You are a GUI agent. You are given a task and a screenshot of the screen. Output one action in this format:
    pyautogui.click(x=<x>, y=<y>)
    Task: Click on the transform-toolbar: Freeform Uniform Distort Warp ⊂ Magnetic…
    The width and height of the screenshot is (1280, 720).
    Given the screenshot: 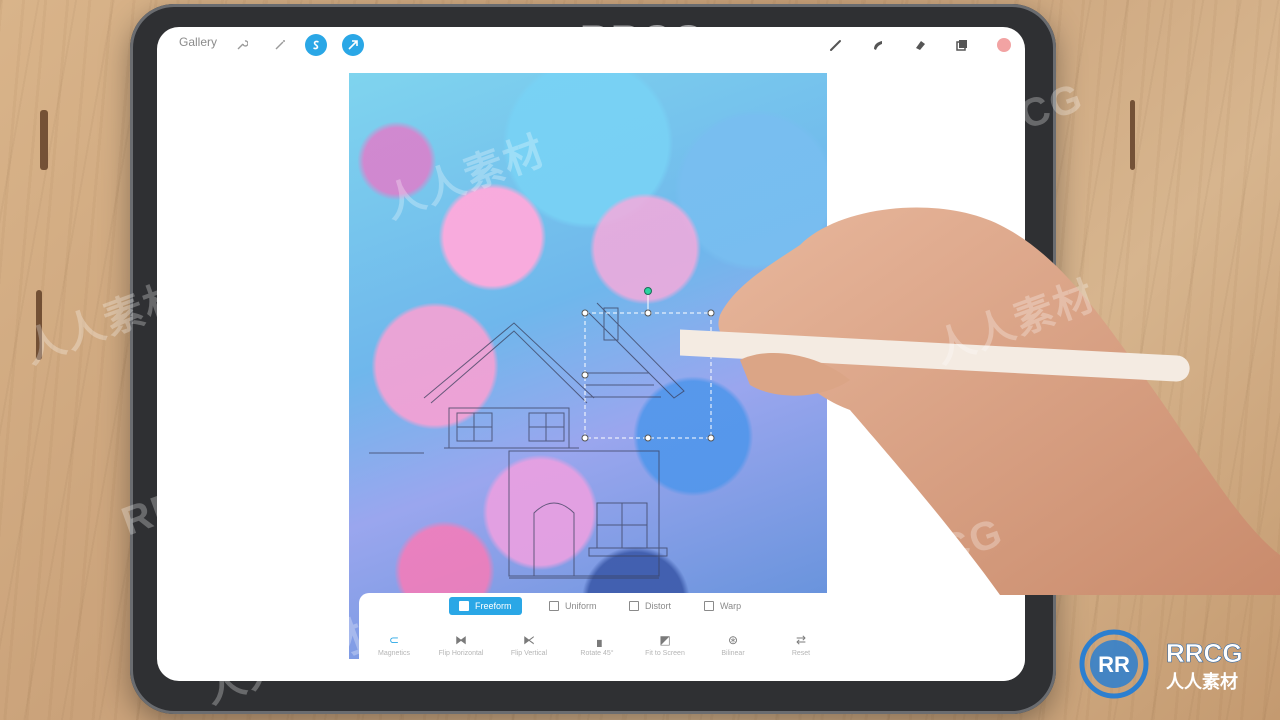 What is the action you would take?
    pyautogui.click(x=692, y=637)
    